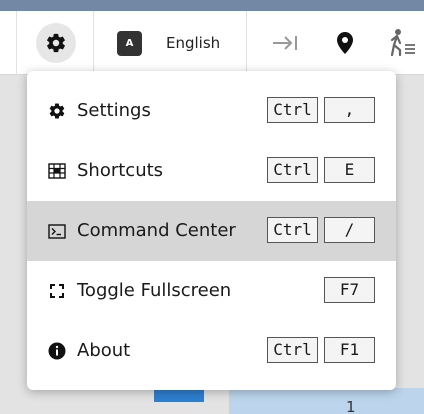  What do you see at coordinates (211, 111) in the screenshot?
I see `menu-item-settings: Settings Ctrl ,` at bounding box center [211, 111].